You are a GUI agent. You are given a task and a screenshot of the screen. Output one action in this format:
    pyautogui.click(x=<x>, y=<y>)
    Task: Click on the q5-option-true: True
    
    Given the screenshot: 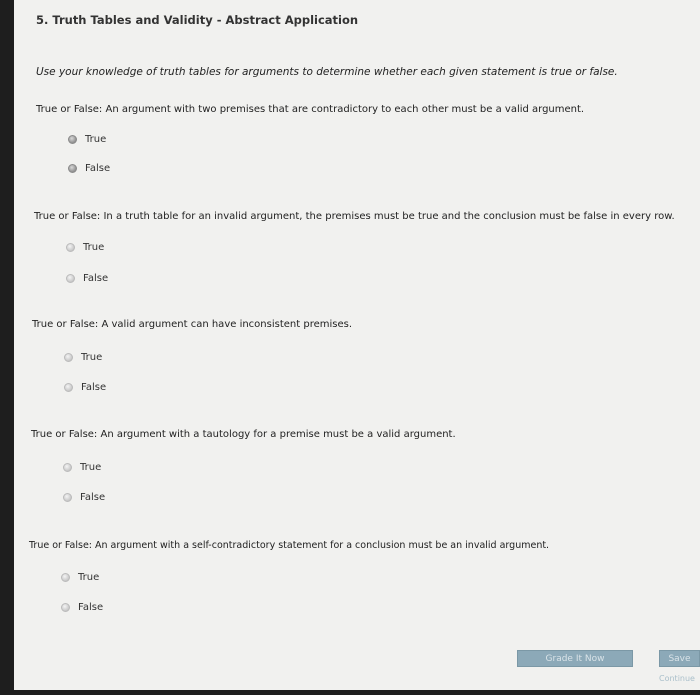 What is the action you would take?
    pyautogui.click(x=80, y=577)
    